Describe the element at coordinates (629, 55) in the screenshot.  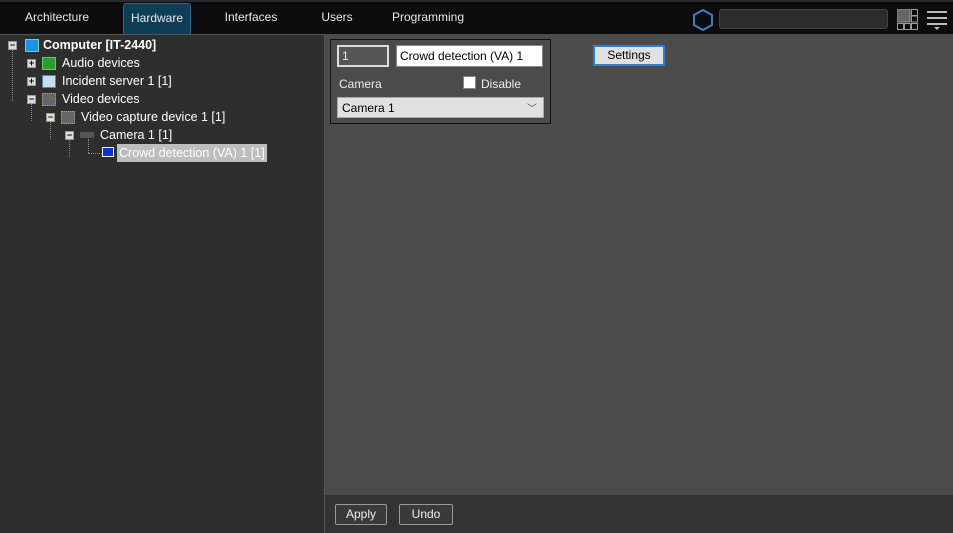
I see `settings-button: Settings` at that location.